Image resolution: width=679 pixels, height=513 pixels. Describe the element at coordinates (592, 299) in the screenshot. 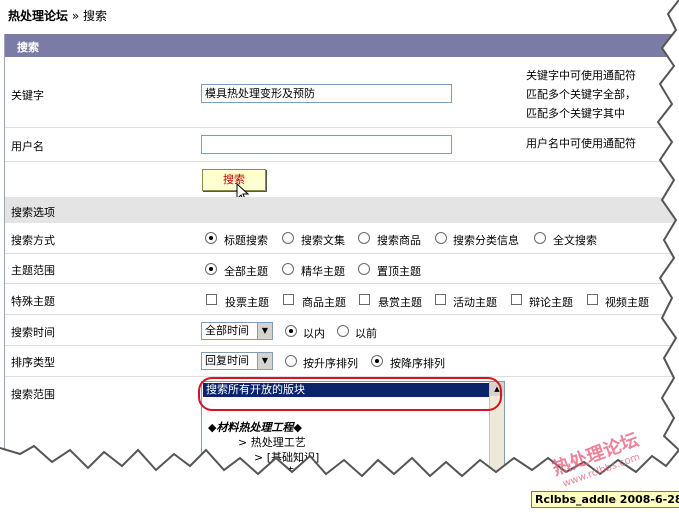

I see `checkbox-video-topics` at that location.